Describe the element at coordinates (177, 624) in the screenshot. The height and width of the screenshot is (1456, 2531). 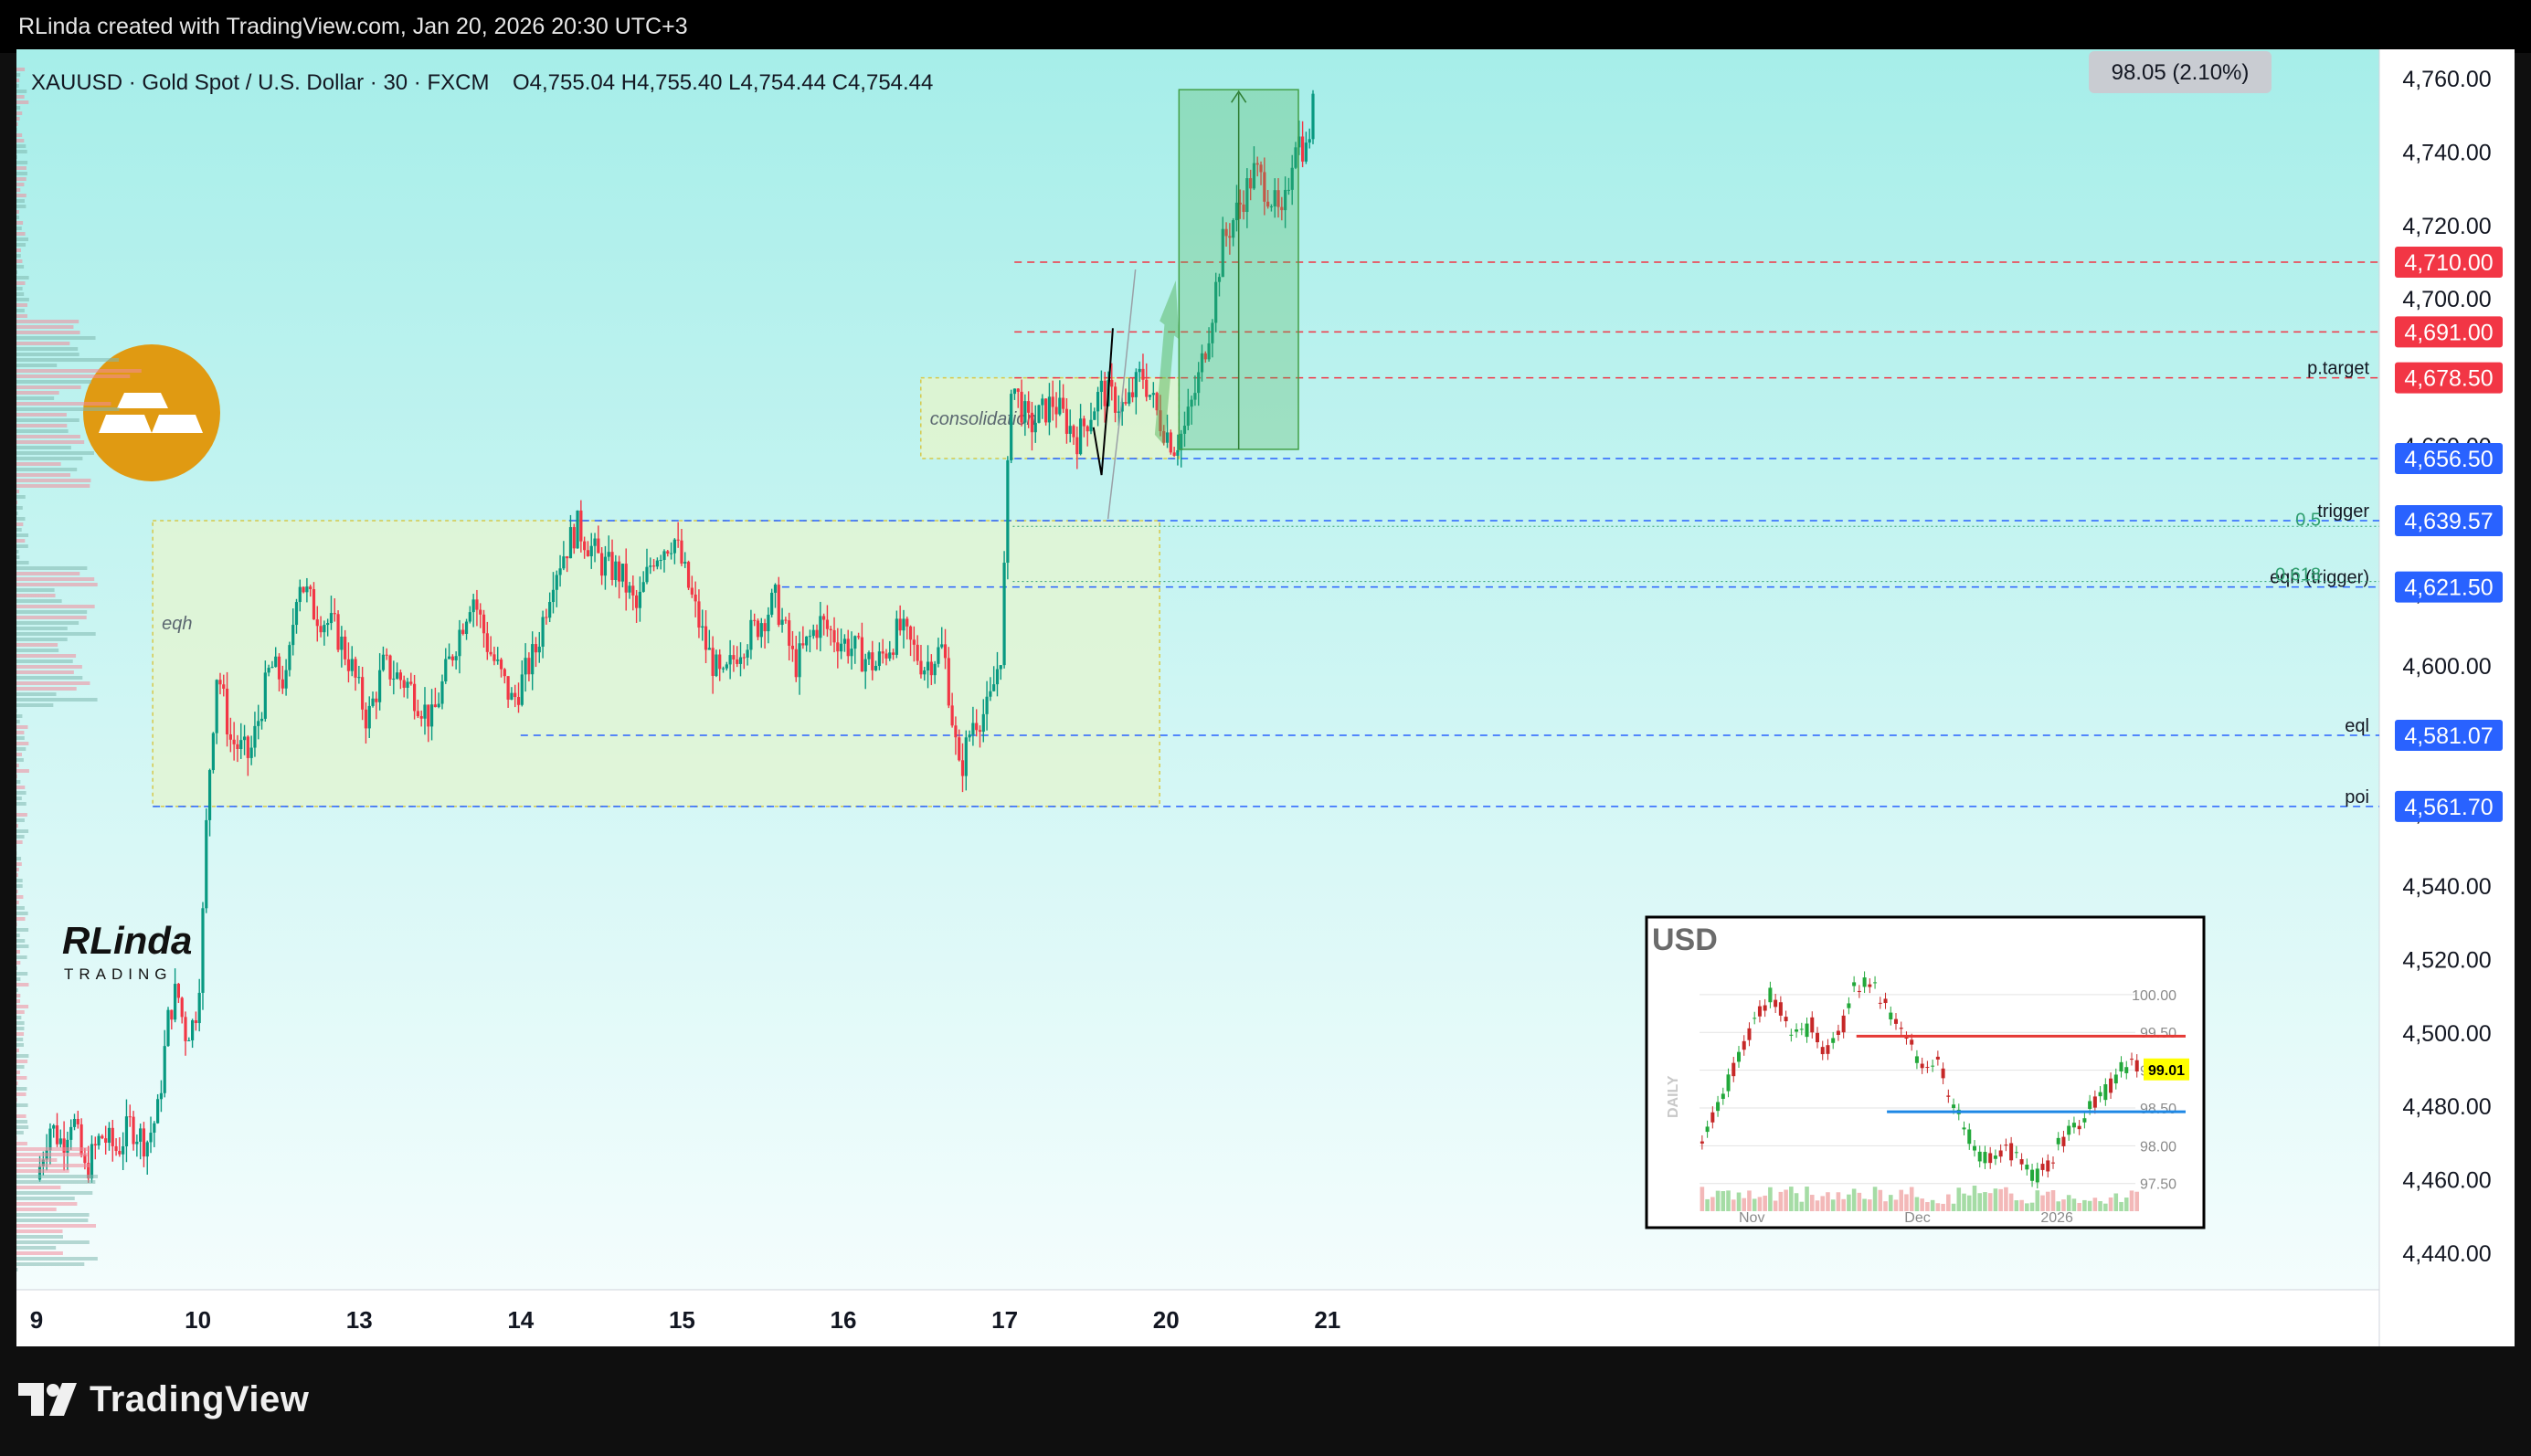
I see `zone-label: eqh` at that location.